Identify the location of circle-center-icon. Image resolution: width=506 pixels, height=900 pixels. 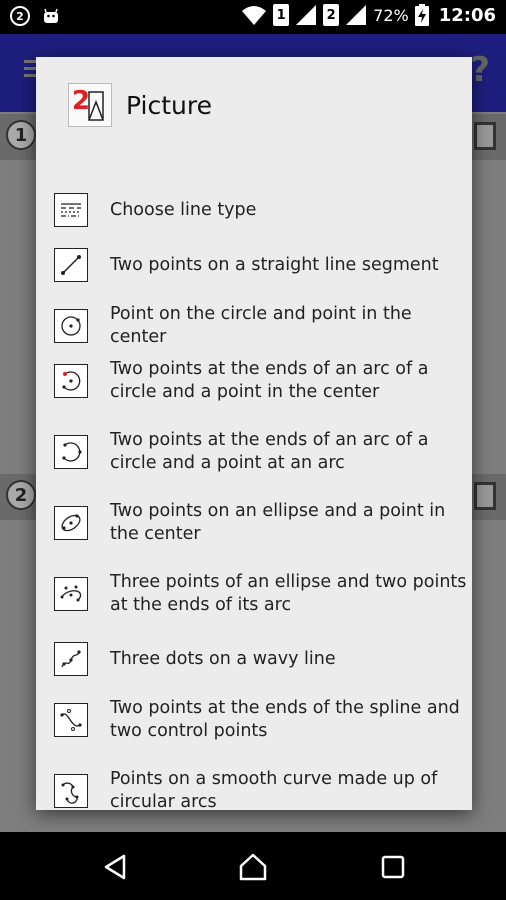
(71, 326).